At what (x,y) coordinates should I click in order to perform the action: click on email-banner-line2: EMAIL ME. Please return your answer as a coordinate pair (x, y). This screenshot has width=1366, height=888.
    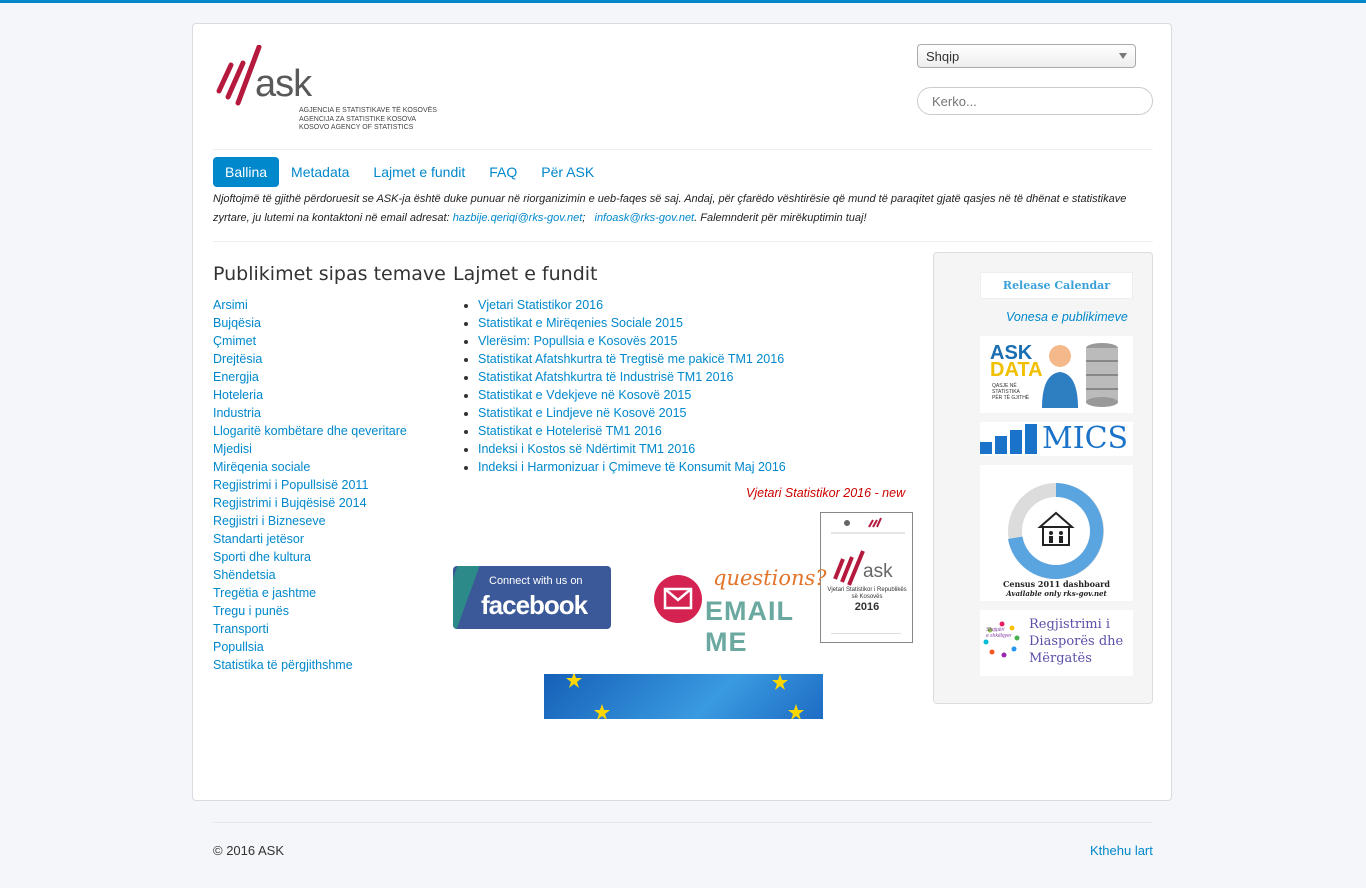
    Looking at the image, I should click on (749, 626).